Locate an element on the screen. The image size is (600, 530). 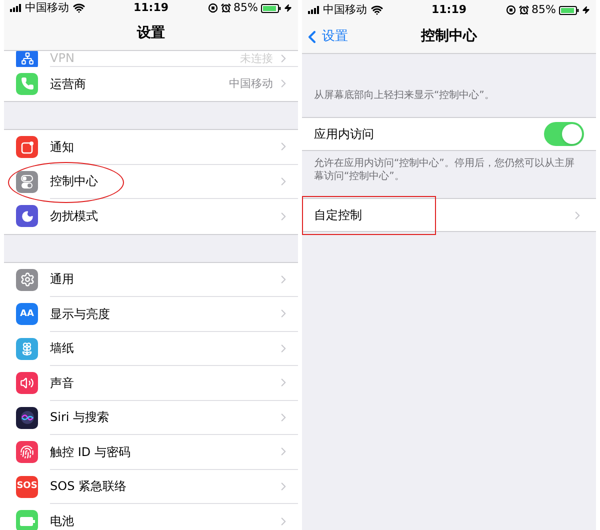
icon-label: SOS is located at coordinates (27, 487).